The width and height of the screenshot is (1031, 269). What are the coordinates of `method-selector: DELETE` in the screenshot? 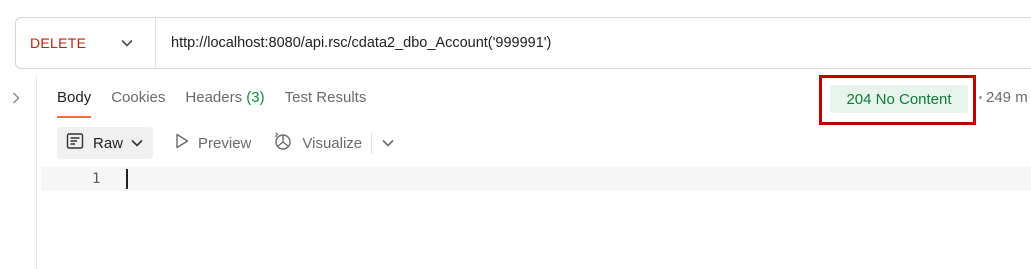 It's located at (86, 43).